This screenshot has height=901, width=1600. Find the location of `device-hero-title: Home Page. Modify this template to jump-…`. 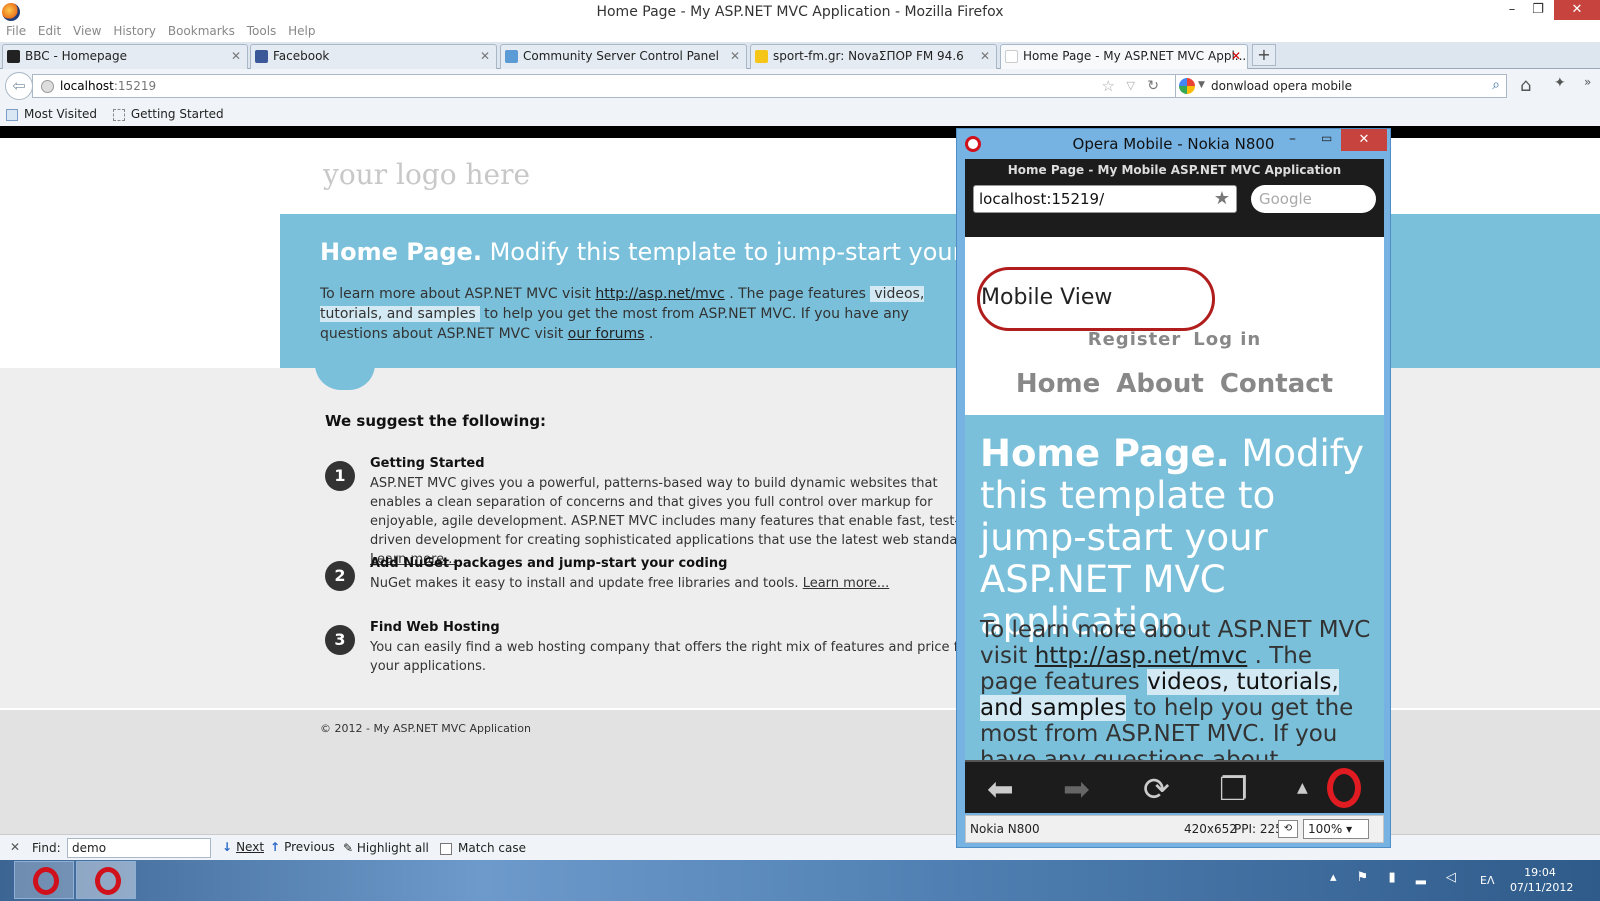

device-hero-title: Home Page. Modify this template to jump-… is located at coordinates (1177, 538).